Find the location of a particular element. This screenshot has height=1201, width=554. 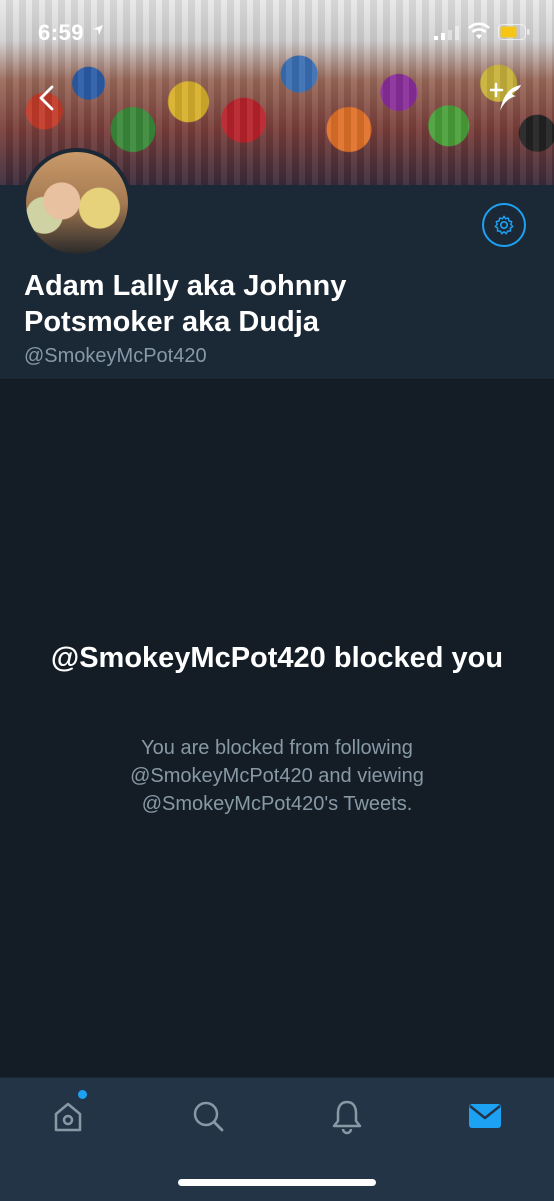

wifi-icon is located at coordinates (479, 30).